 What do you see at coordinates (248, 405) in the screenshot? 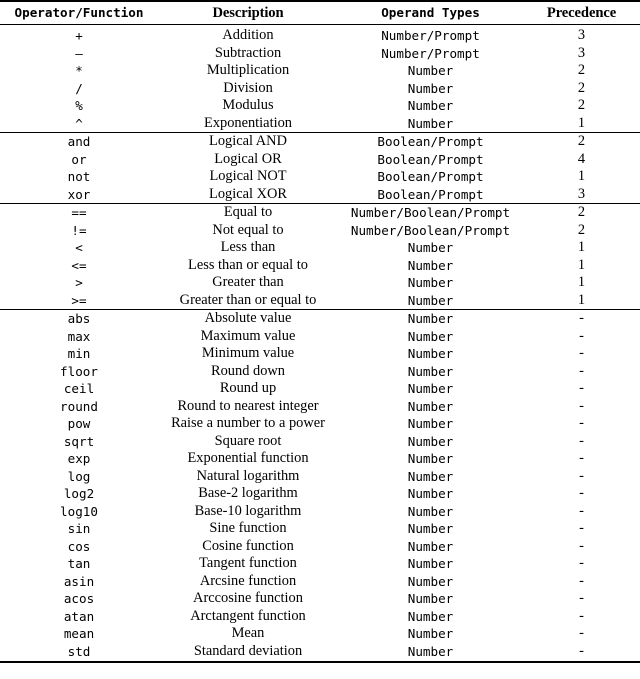
I see `cell-description: Round to nearest integer` at bounding box center [248, 405].